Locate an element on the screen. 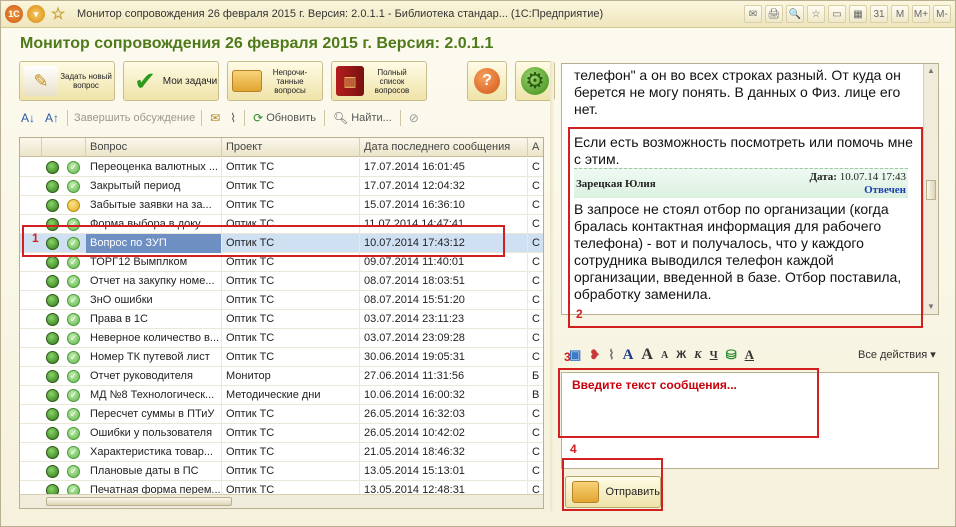  memory-icon: M is located at coordinates (900, 14).